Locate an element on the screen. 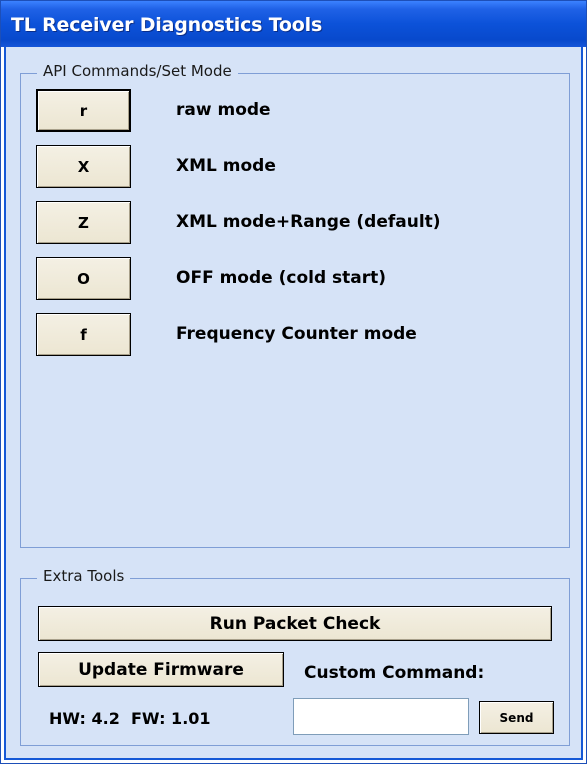  xml-mode-label: XML mode is located at coordinates (226, 166).